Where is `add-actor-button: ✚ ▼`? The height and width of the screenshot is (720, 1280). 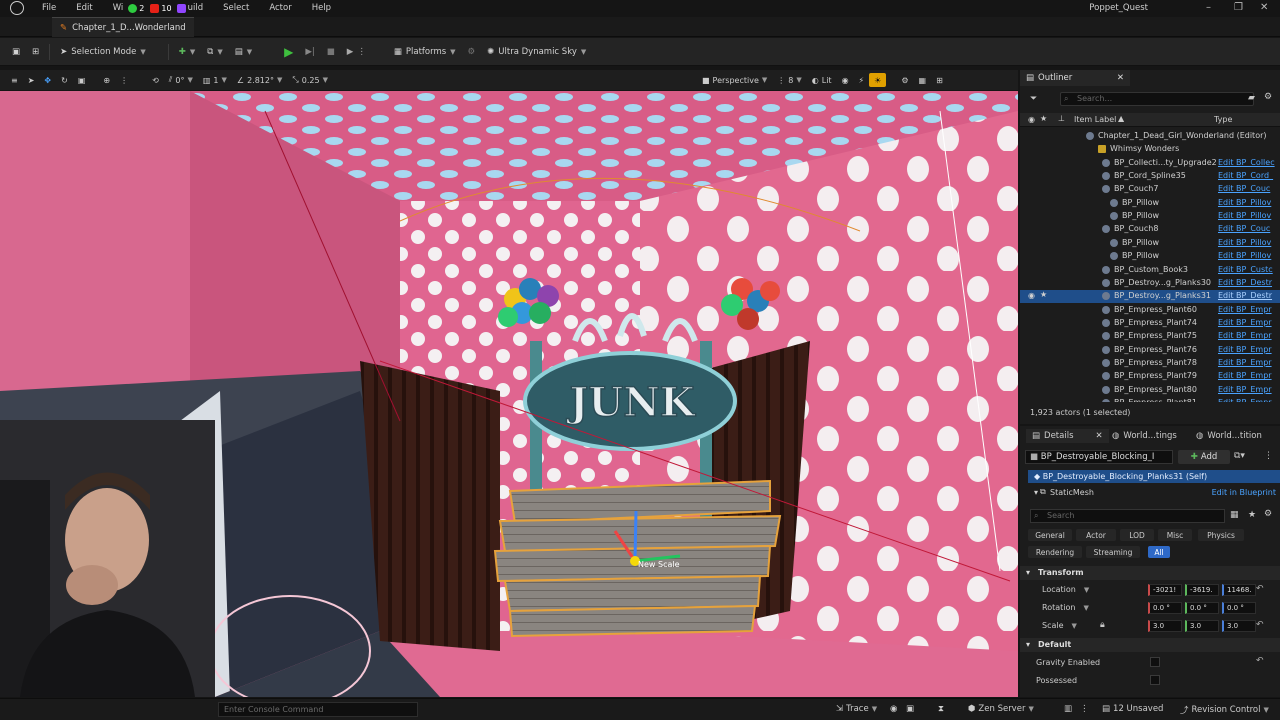 add-actor-button: ✚ ▼ is located at coordinates (187, 52).